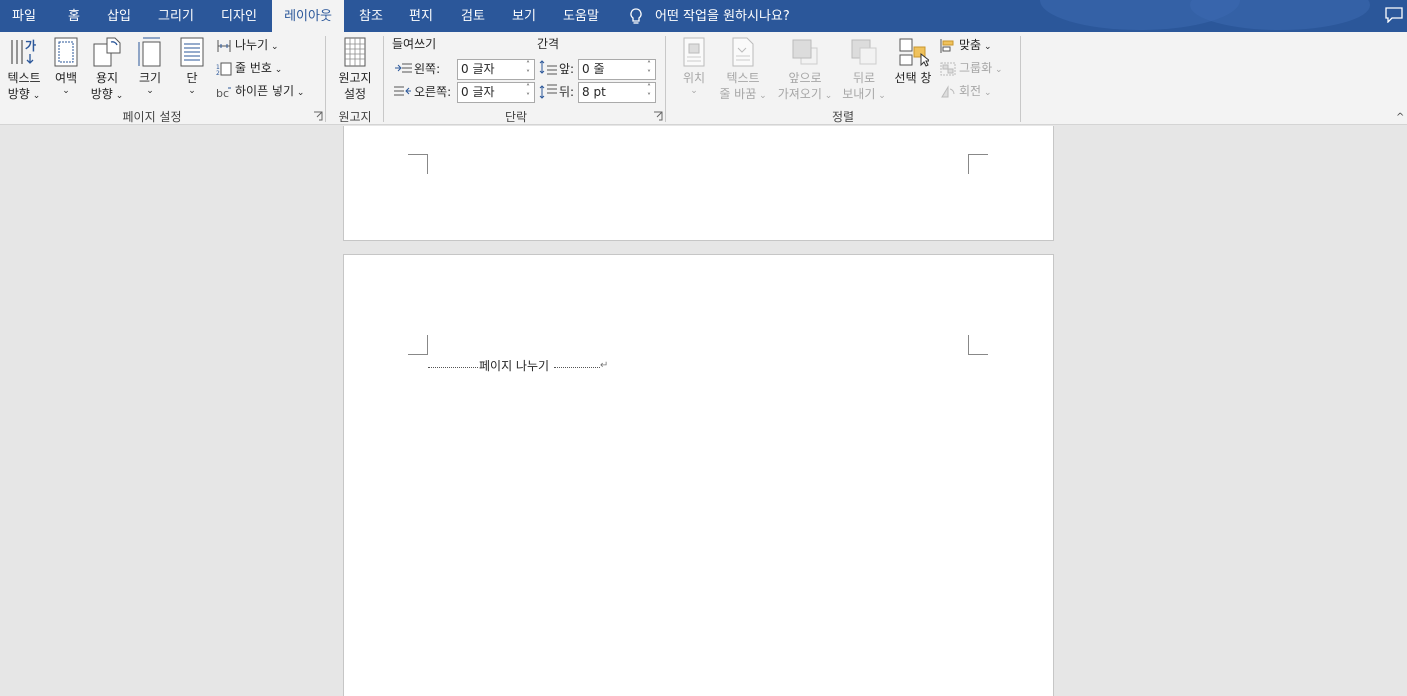  Describe the element at coordinates (176, 16) in the screenshot. I see `tab-draw: 그리기` at that location.